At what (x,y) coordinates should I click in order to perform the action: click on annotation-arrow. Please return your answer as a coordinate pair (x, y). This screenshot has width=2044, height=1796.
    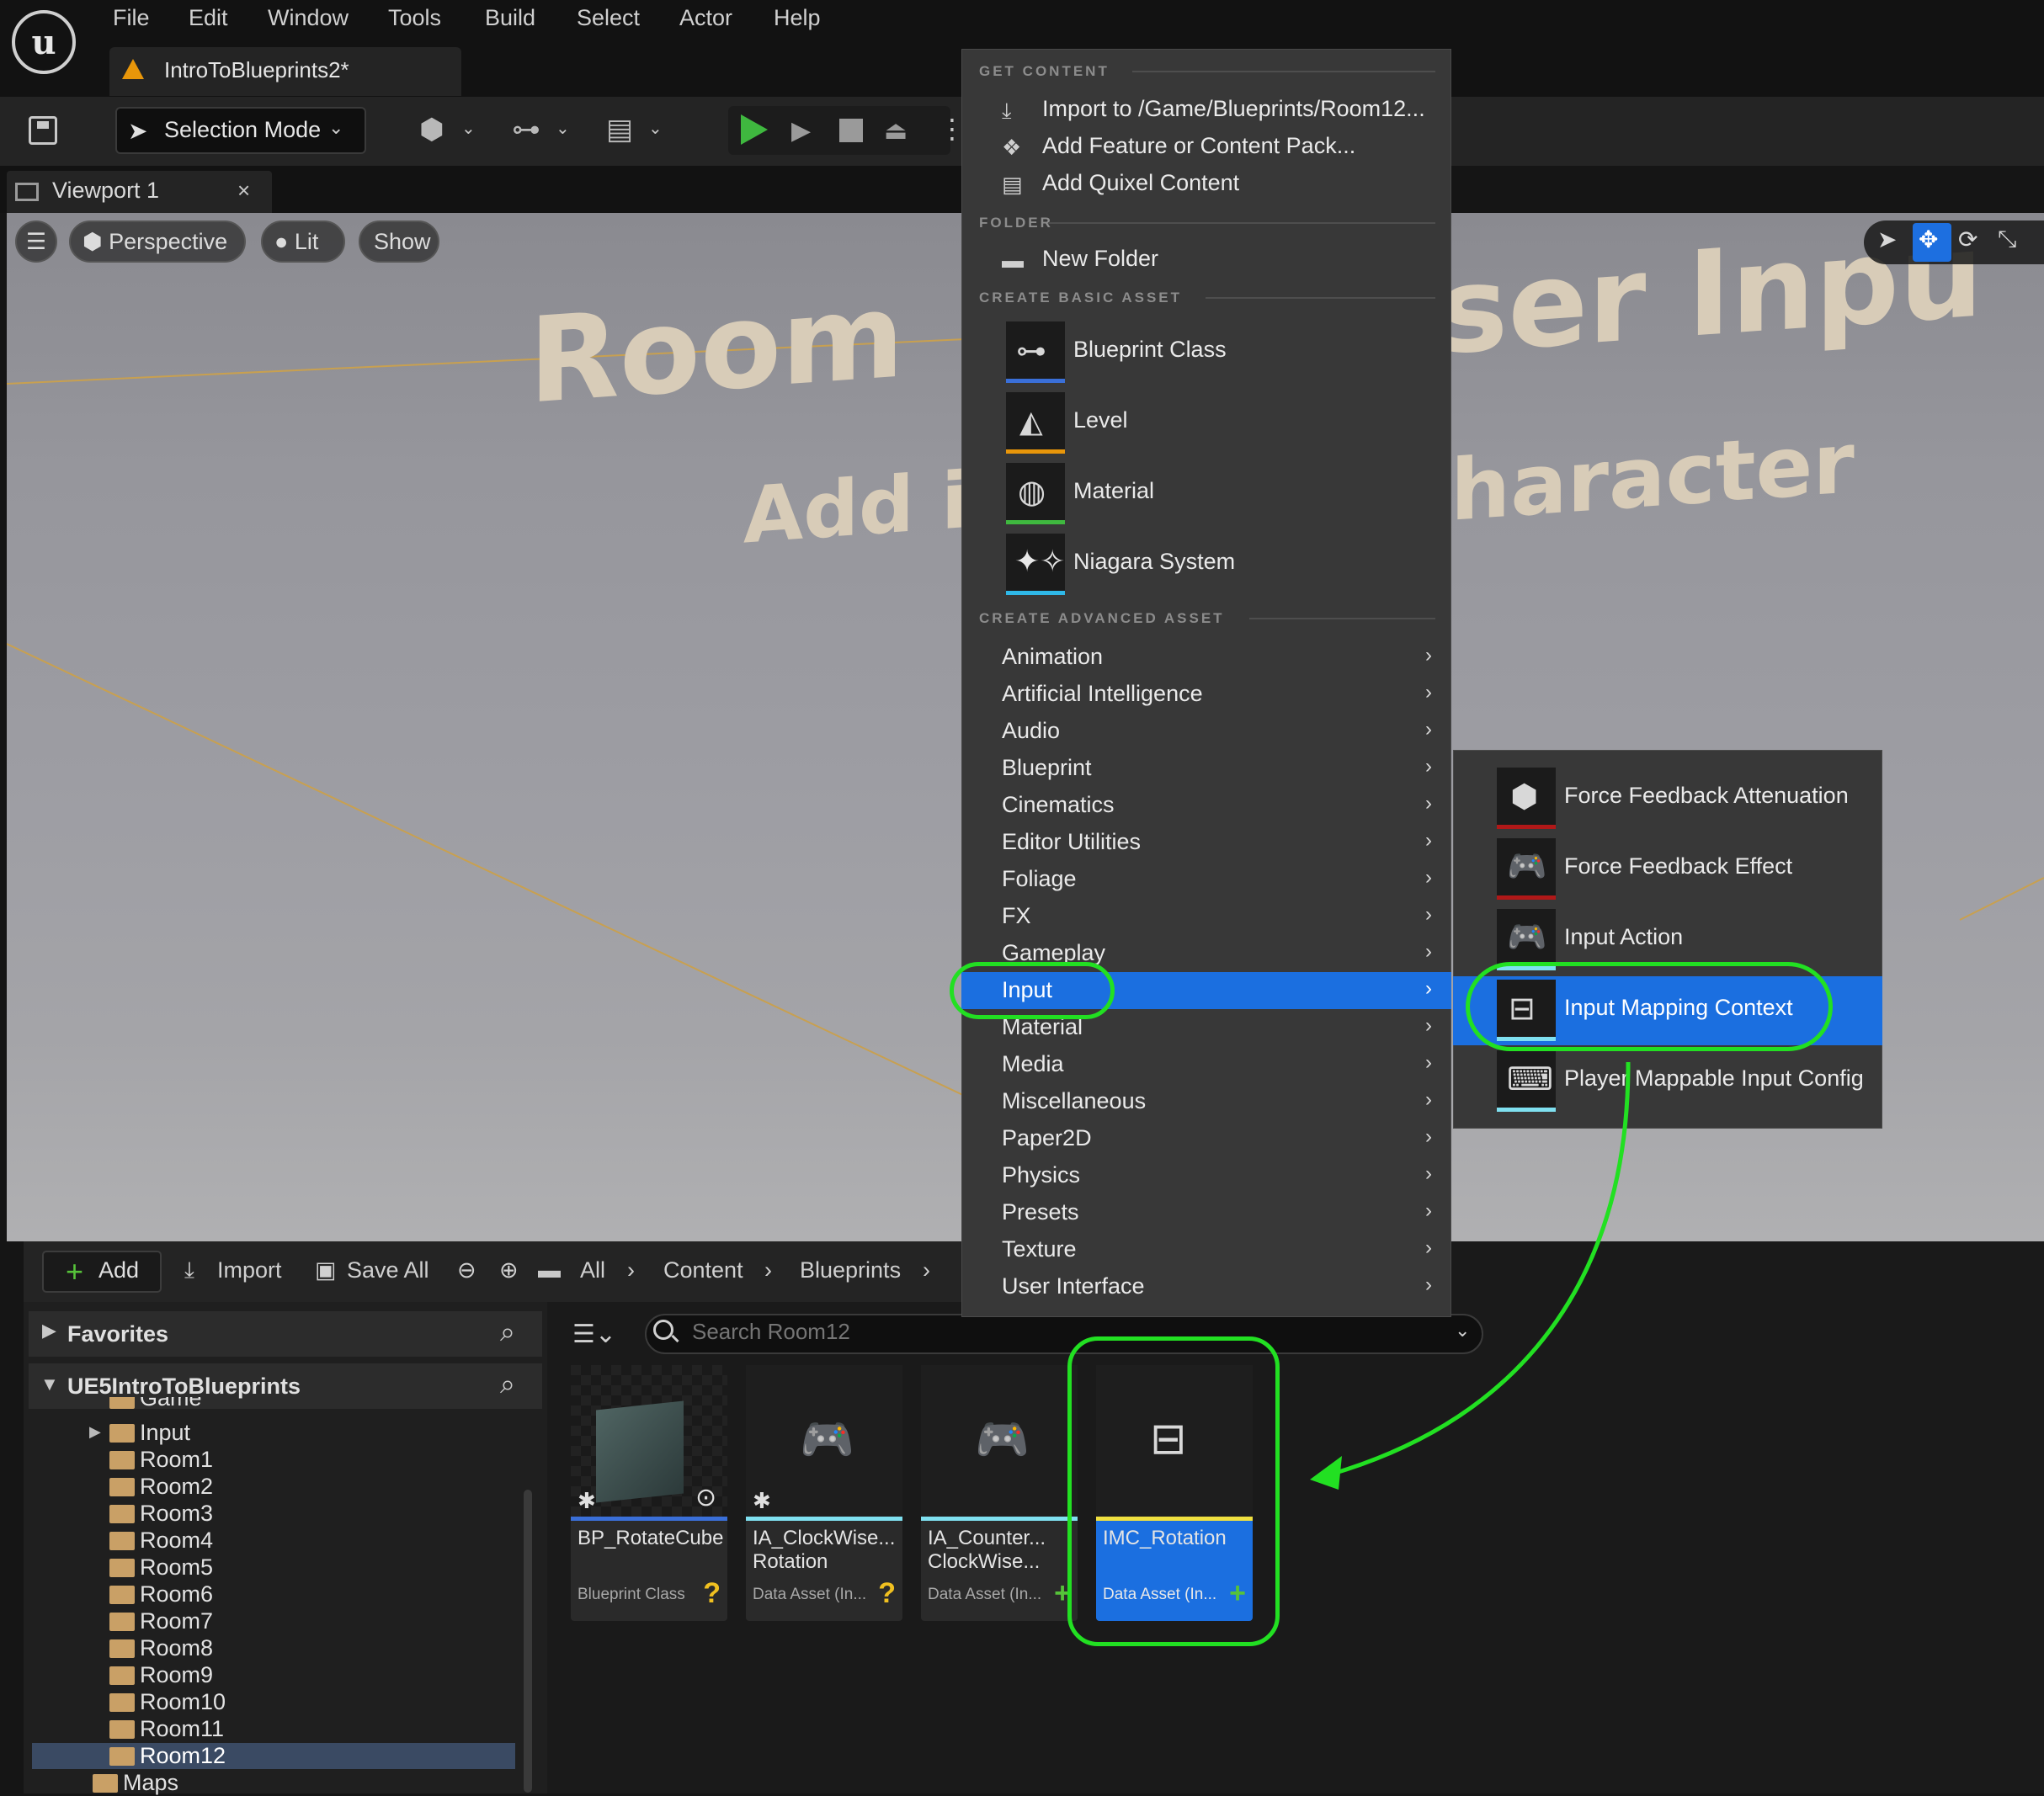
    Looking at the image, I should click on (1470, 1276).